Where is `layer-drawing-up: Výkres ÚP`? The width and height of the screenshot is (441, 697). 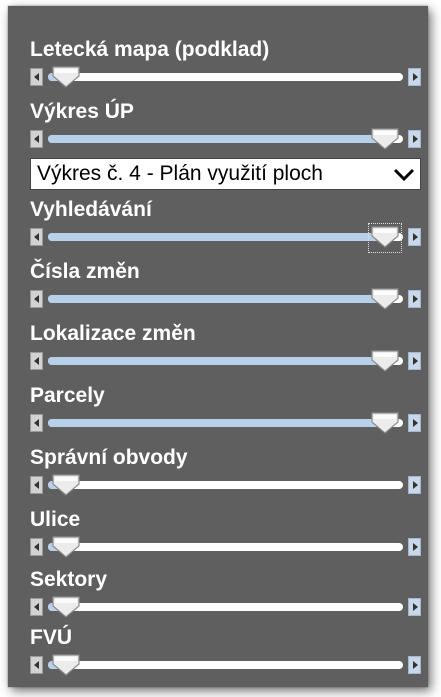
layer-drawing-up: Výkres ÚP is located at coordinates (218, 131).